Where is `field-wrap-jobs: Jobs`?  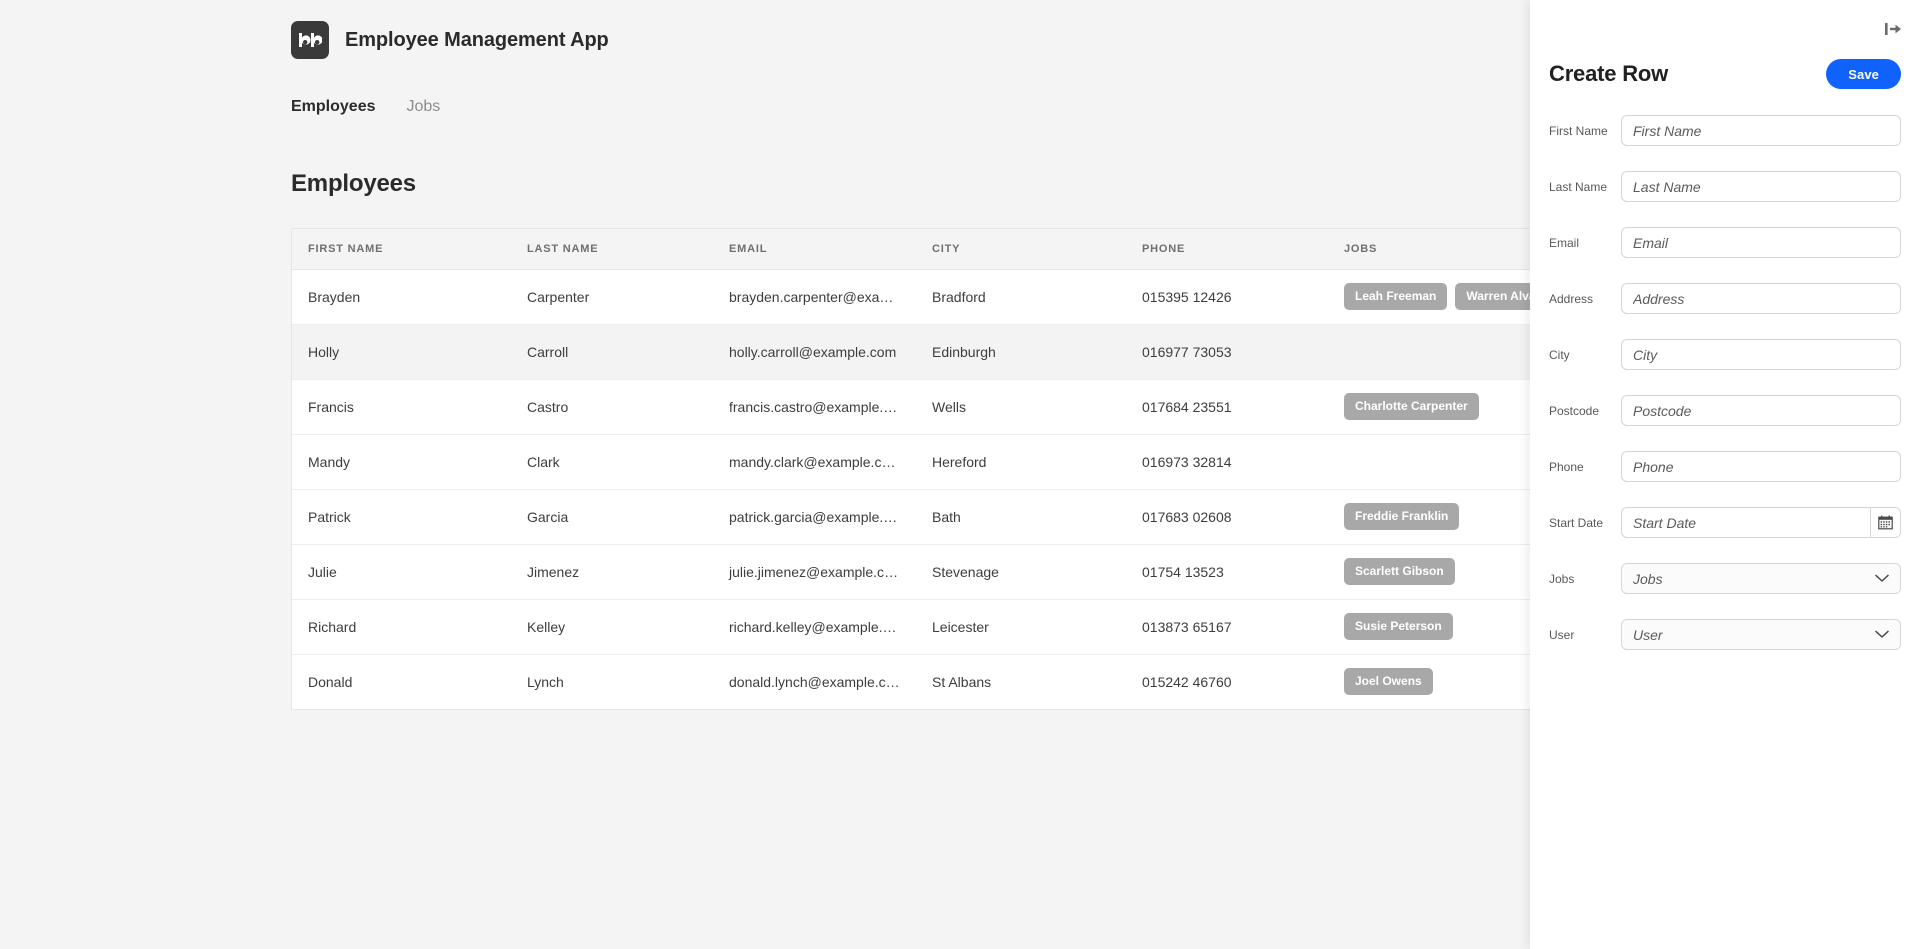 field-wrap-jobs: Jobs is located at coordinates (1761, 578).